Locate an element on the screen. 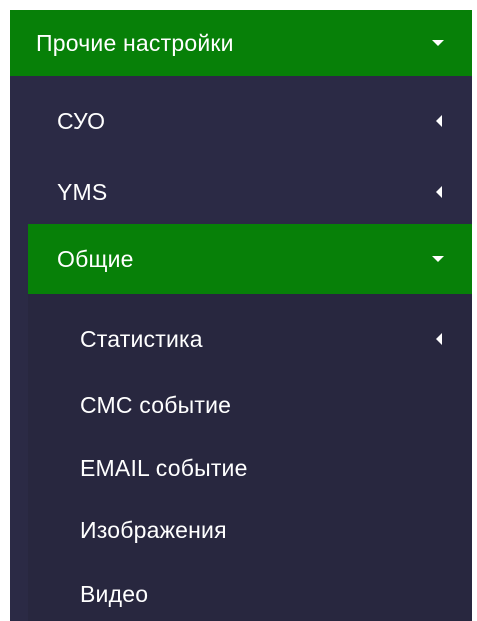  menu-item-sms-event: СМС событие is located at coordinates (241, 405).